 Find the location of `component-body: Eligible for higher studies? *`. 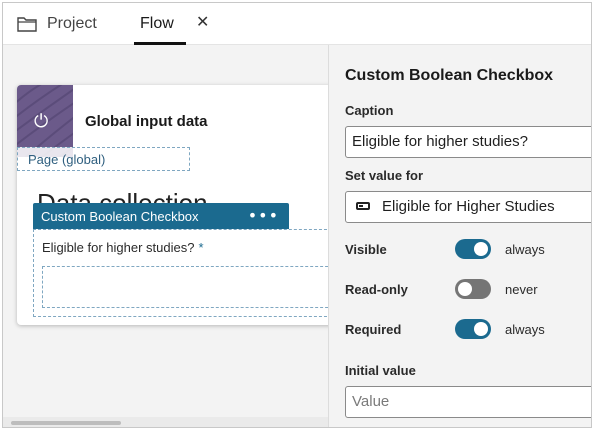

component-body: Eligible for higher studies? * is located at coordinates (185, 273).